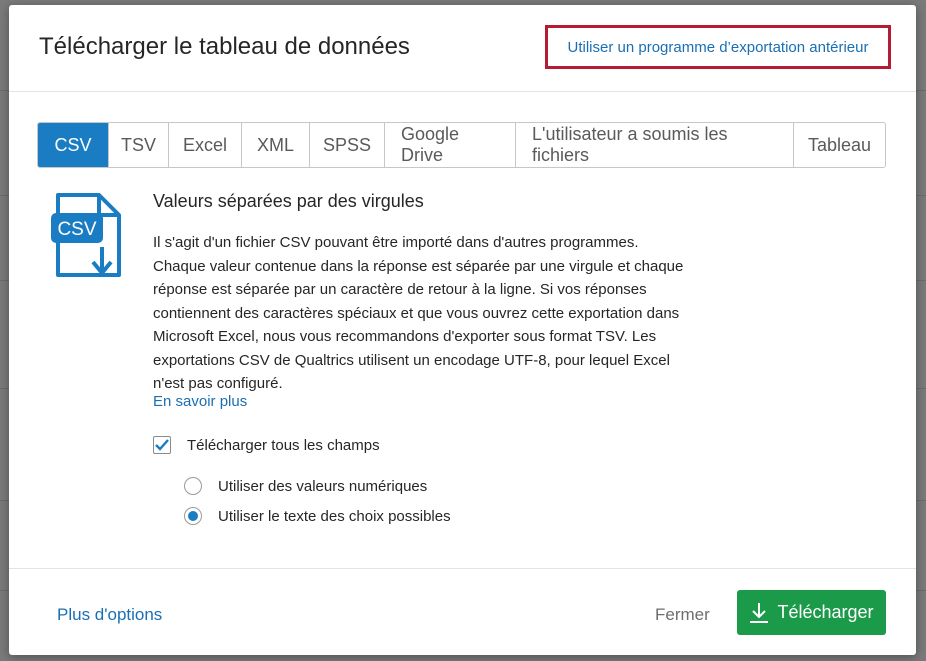 The width and height of the screenshot is (926, 661). What do you see at coordinates (288, 201) in the screenshot?
I see `format-title: Valeurs séparées par des virgules` at bounding box center [288, 201].